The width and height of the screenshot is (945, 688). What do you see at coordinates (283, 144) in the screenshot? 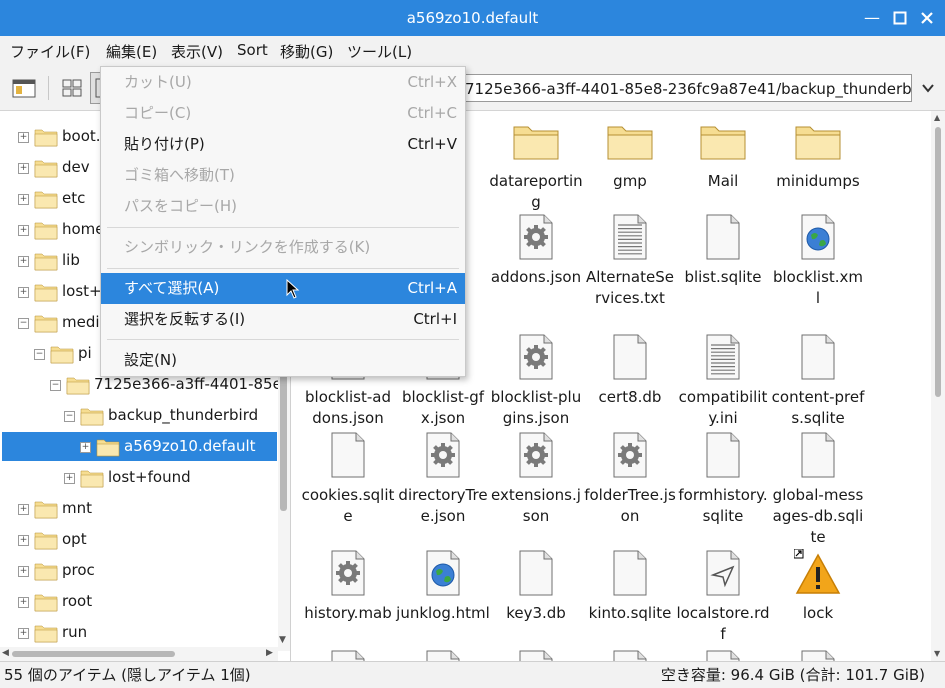
I see `menu-item: 貼り付け(P) Ctrl+V` at bounding box center [283, 144].